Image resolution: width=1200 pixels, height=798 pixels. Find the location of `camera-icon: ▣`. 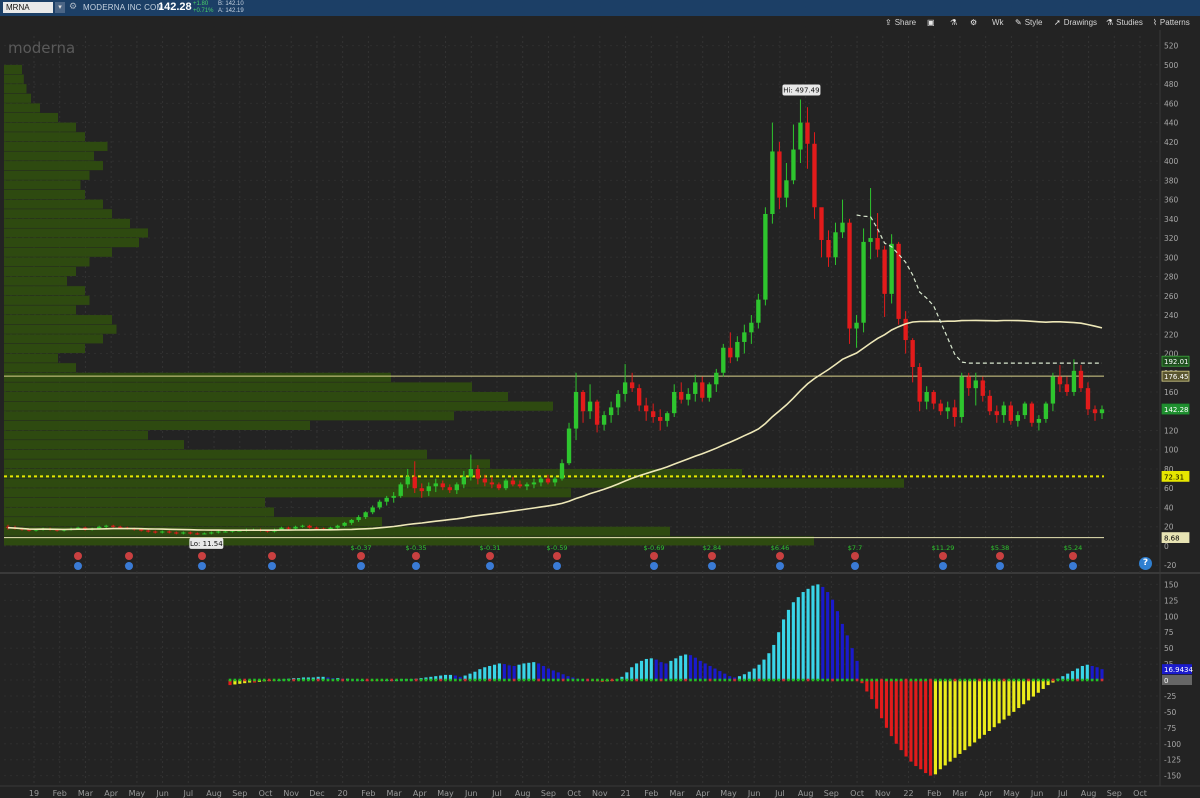

camera-icon: ▣ is located at coordinates (931, 22).